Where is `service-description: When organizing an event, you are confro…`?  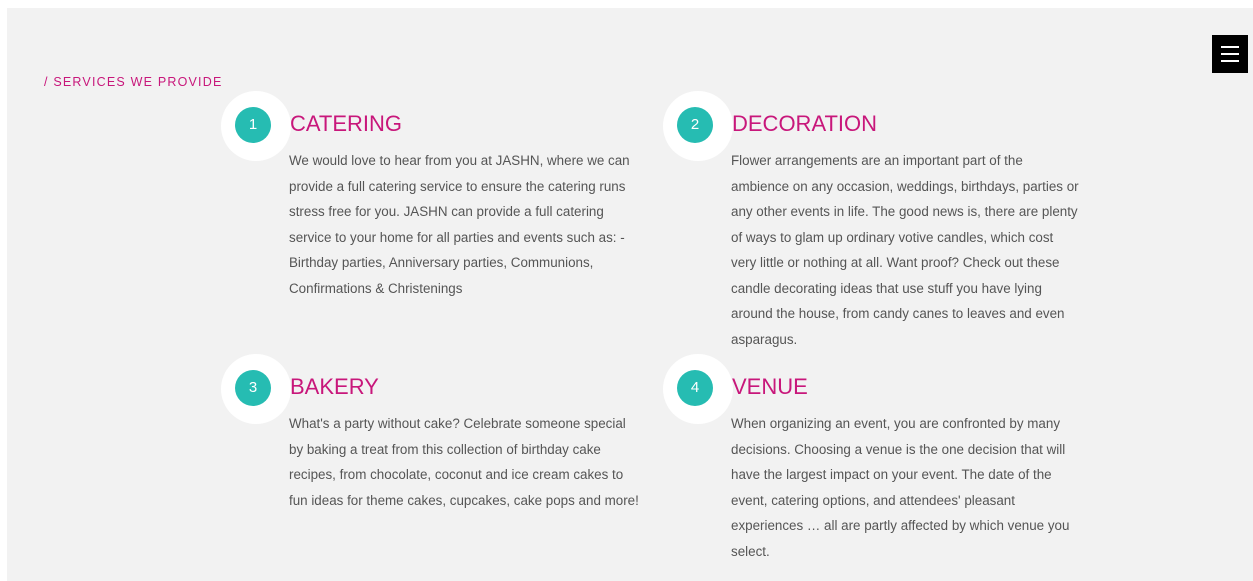
service-description: When organizing an event, you are confro… is located at coordinates (900, 487).